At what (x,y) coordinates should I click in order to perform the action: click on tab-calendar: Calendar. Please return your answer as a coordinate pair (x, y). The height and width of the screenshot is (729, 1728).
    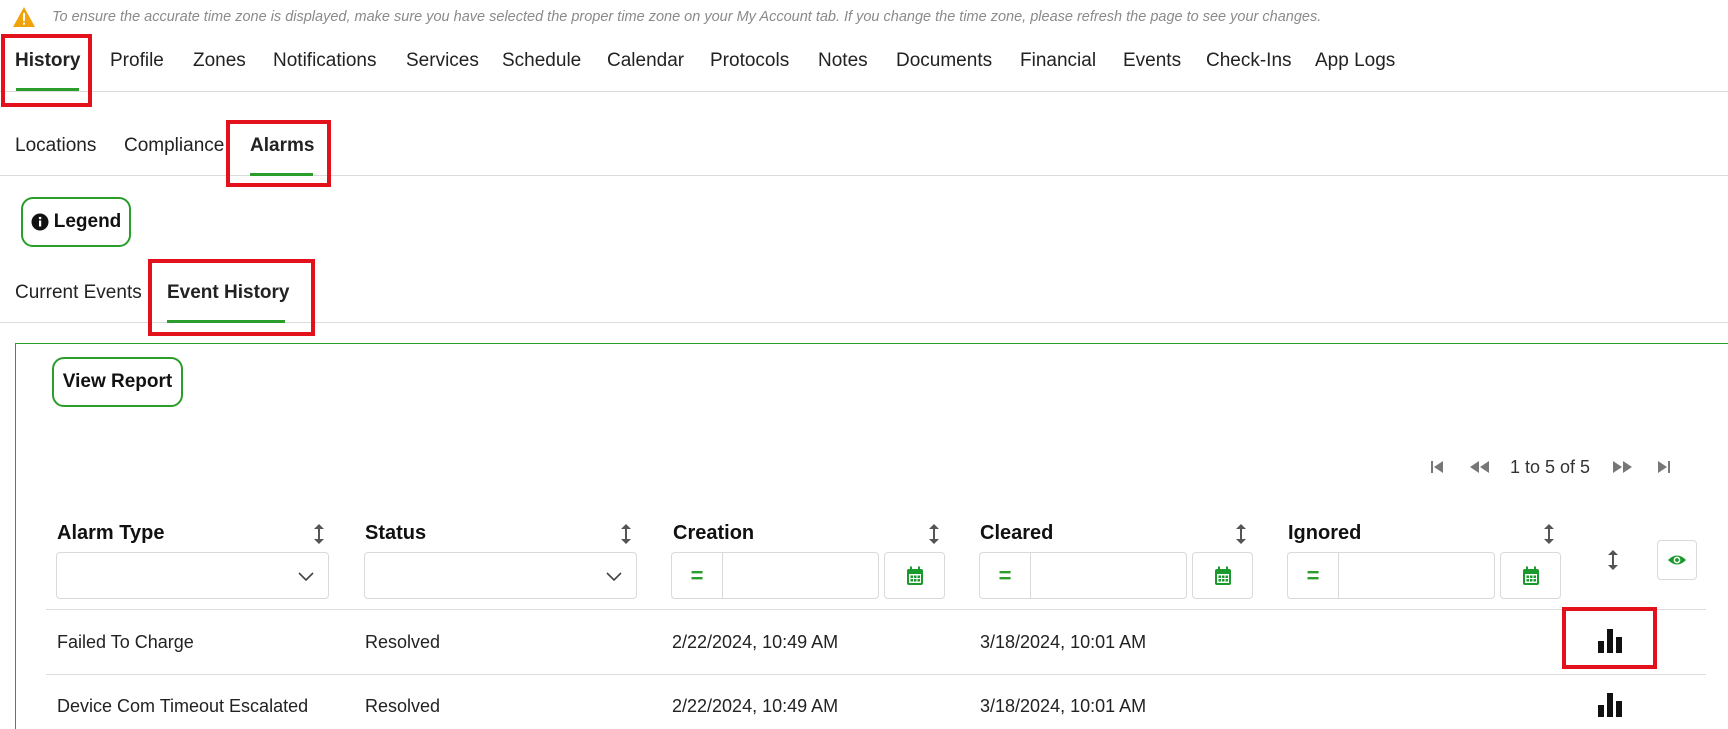
    Looking at the image, I should click on (645, 61).